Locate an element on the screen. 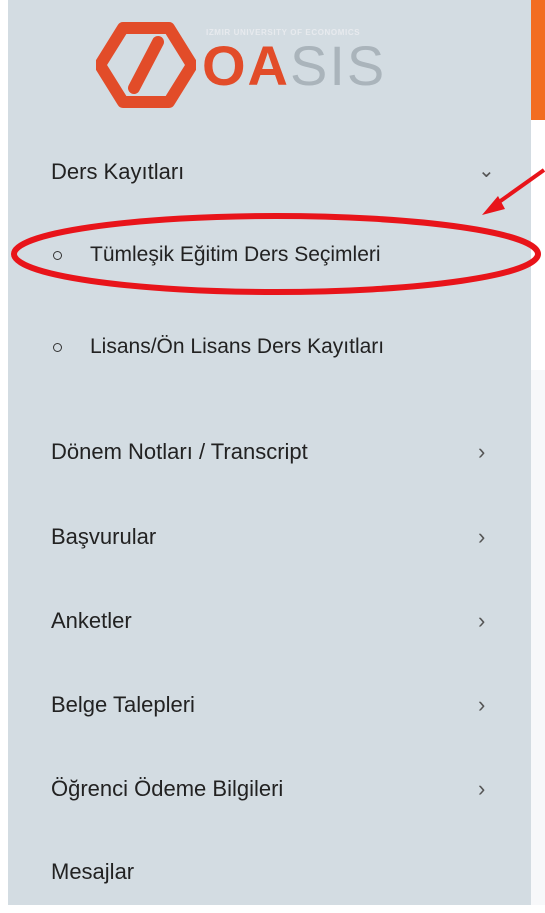 The width and height of the screenshot is (545, 913). menu-item-label: Öğrenci Ödeme Bilgileri is located at coordinates (167, 788).